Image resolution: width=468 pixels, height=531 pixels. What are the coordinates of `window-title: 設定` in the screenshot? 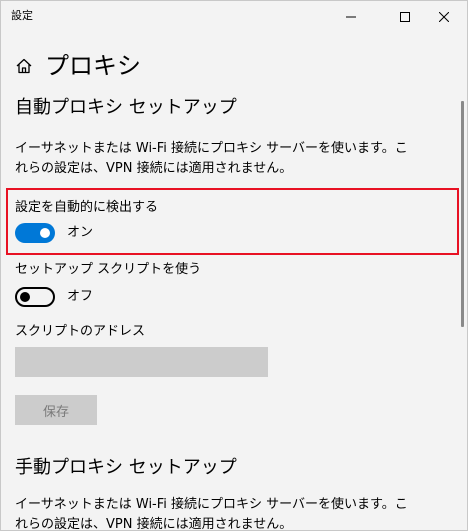 It's located at (22, 15).